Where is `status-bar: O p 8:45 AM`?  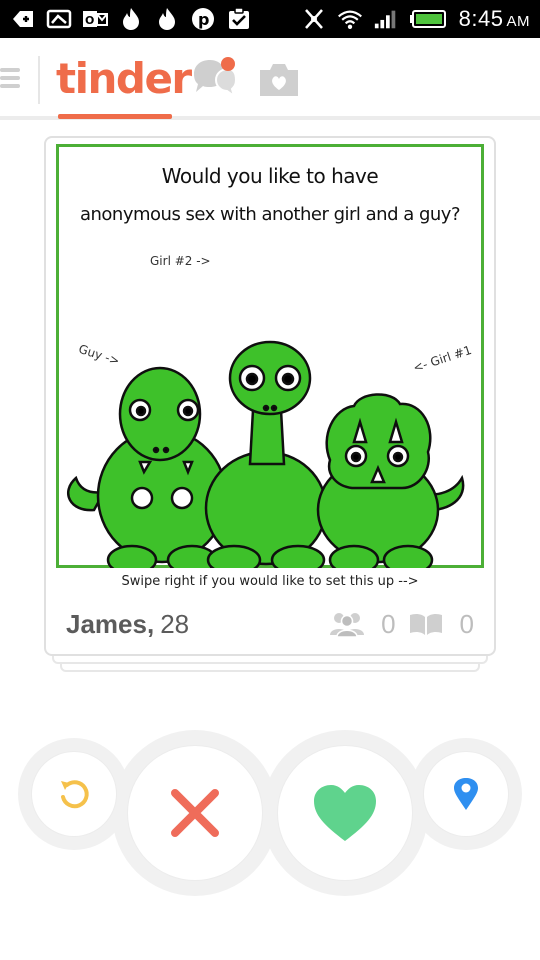 status-bar: O p 8:45 AM is located at coordinates (270, 19).